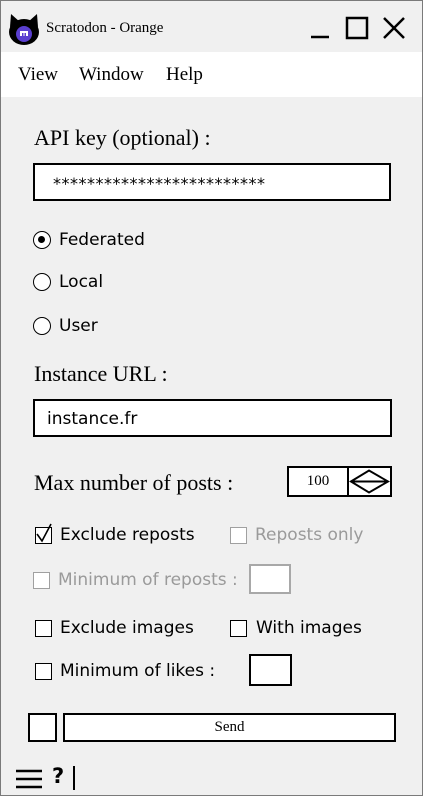 The width and height of the screenshot is (423, 796). What do you see at coordinates (309, 628) in the screenshot?
I see `with-images-label: With images` at bounding box center [309, 628].